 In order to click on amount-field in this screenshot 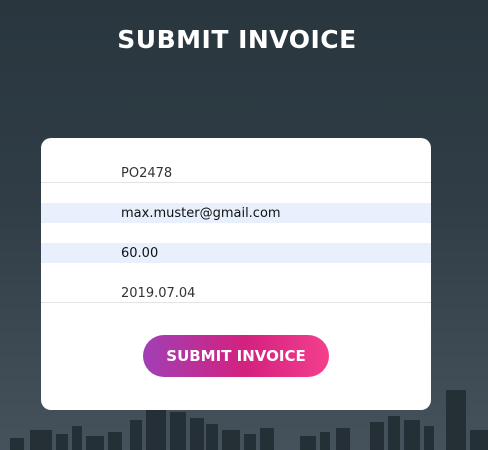, I will do `click(236, 253)`.